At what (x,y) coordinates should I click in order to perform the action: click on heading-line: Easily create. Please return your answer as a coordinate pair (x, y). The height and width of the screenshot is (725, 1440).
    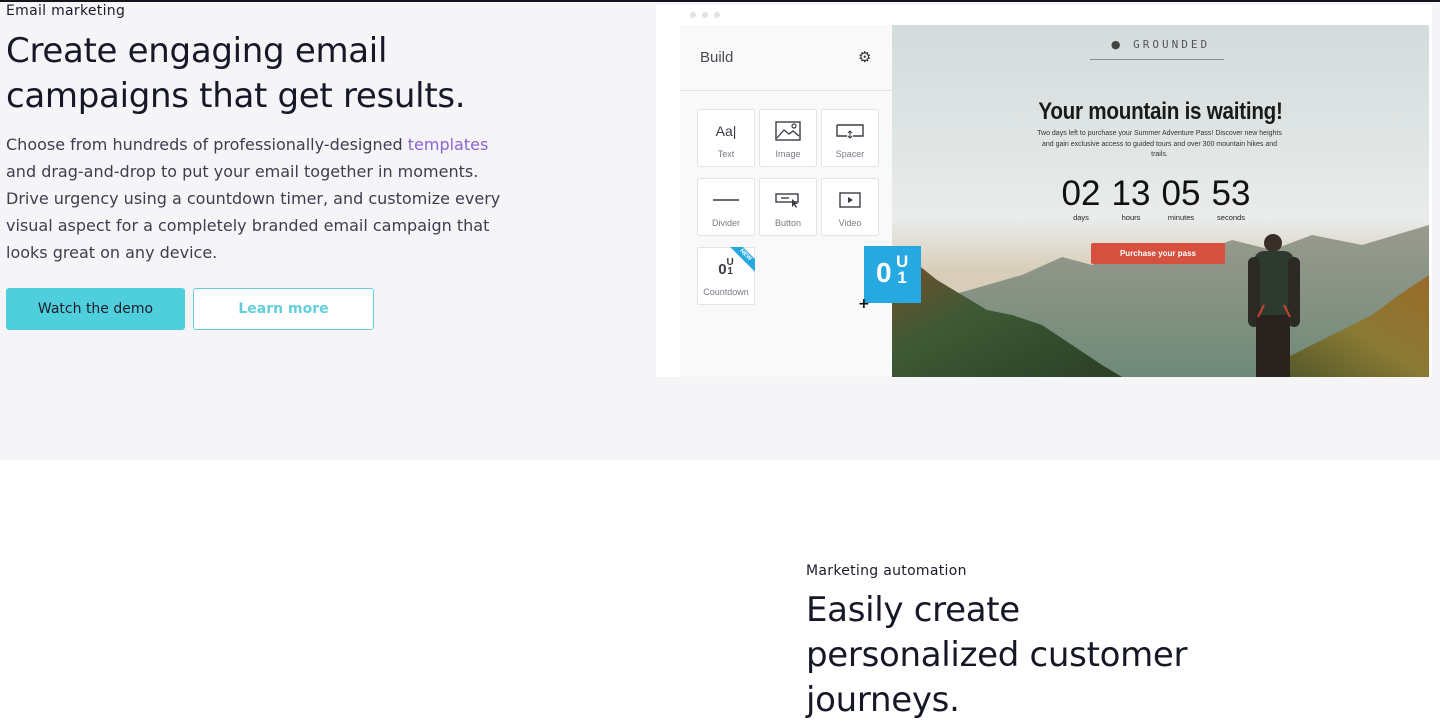
    Looking at the image, I should click on (913, 610).